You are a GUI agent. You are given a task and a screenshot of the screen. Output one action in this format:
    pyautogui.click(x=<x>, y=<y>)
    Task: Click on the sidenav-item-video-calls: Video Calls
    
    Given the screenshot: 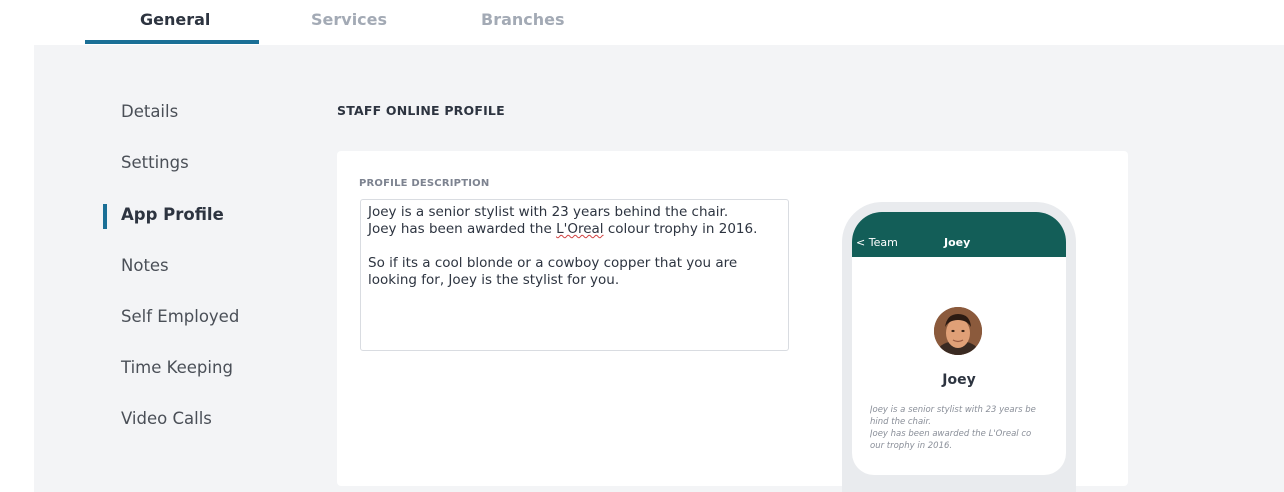 What is the action you would take?
    pyautogui.click(x=166, y=418)
    